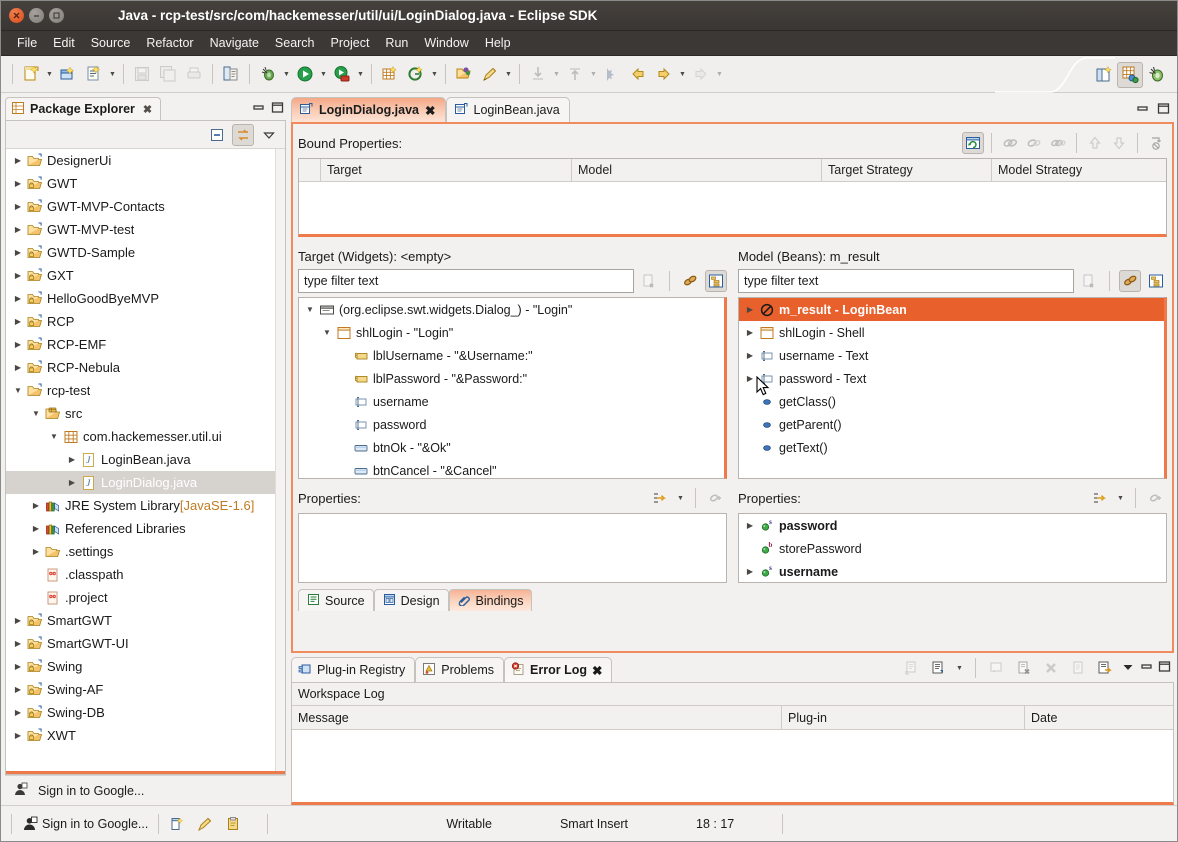 The height and width of the screenshot is (842, 1178). What do you see at coordinates (360, 74) in the screenshot?
I see `run-last-tool-dropdown-icon: ▼` at bounding box center [360, 74].